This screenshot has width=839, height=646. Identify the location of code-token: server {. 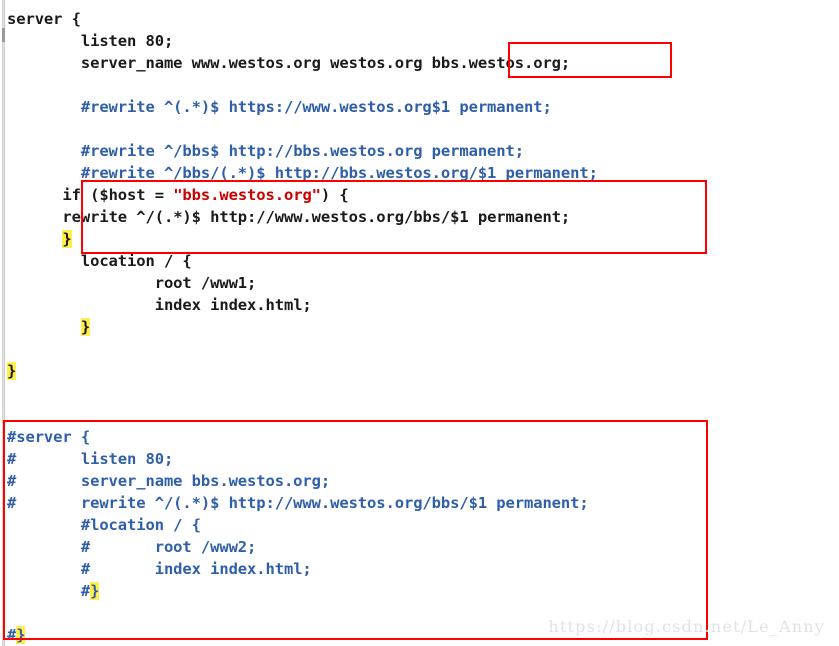
(44, 19).